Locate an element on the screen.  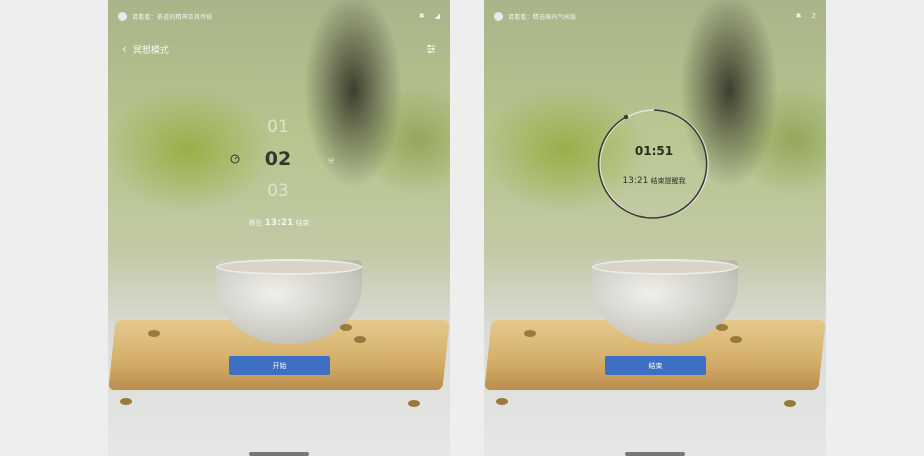
countdown-ring is located at coordinates (653, 164).